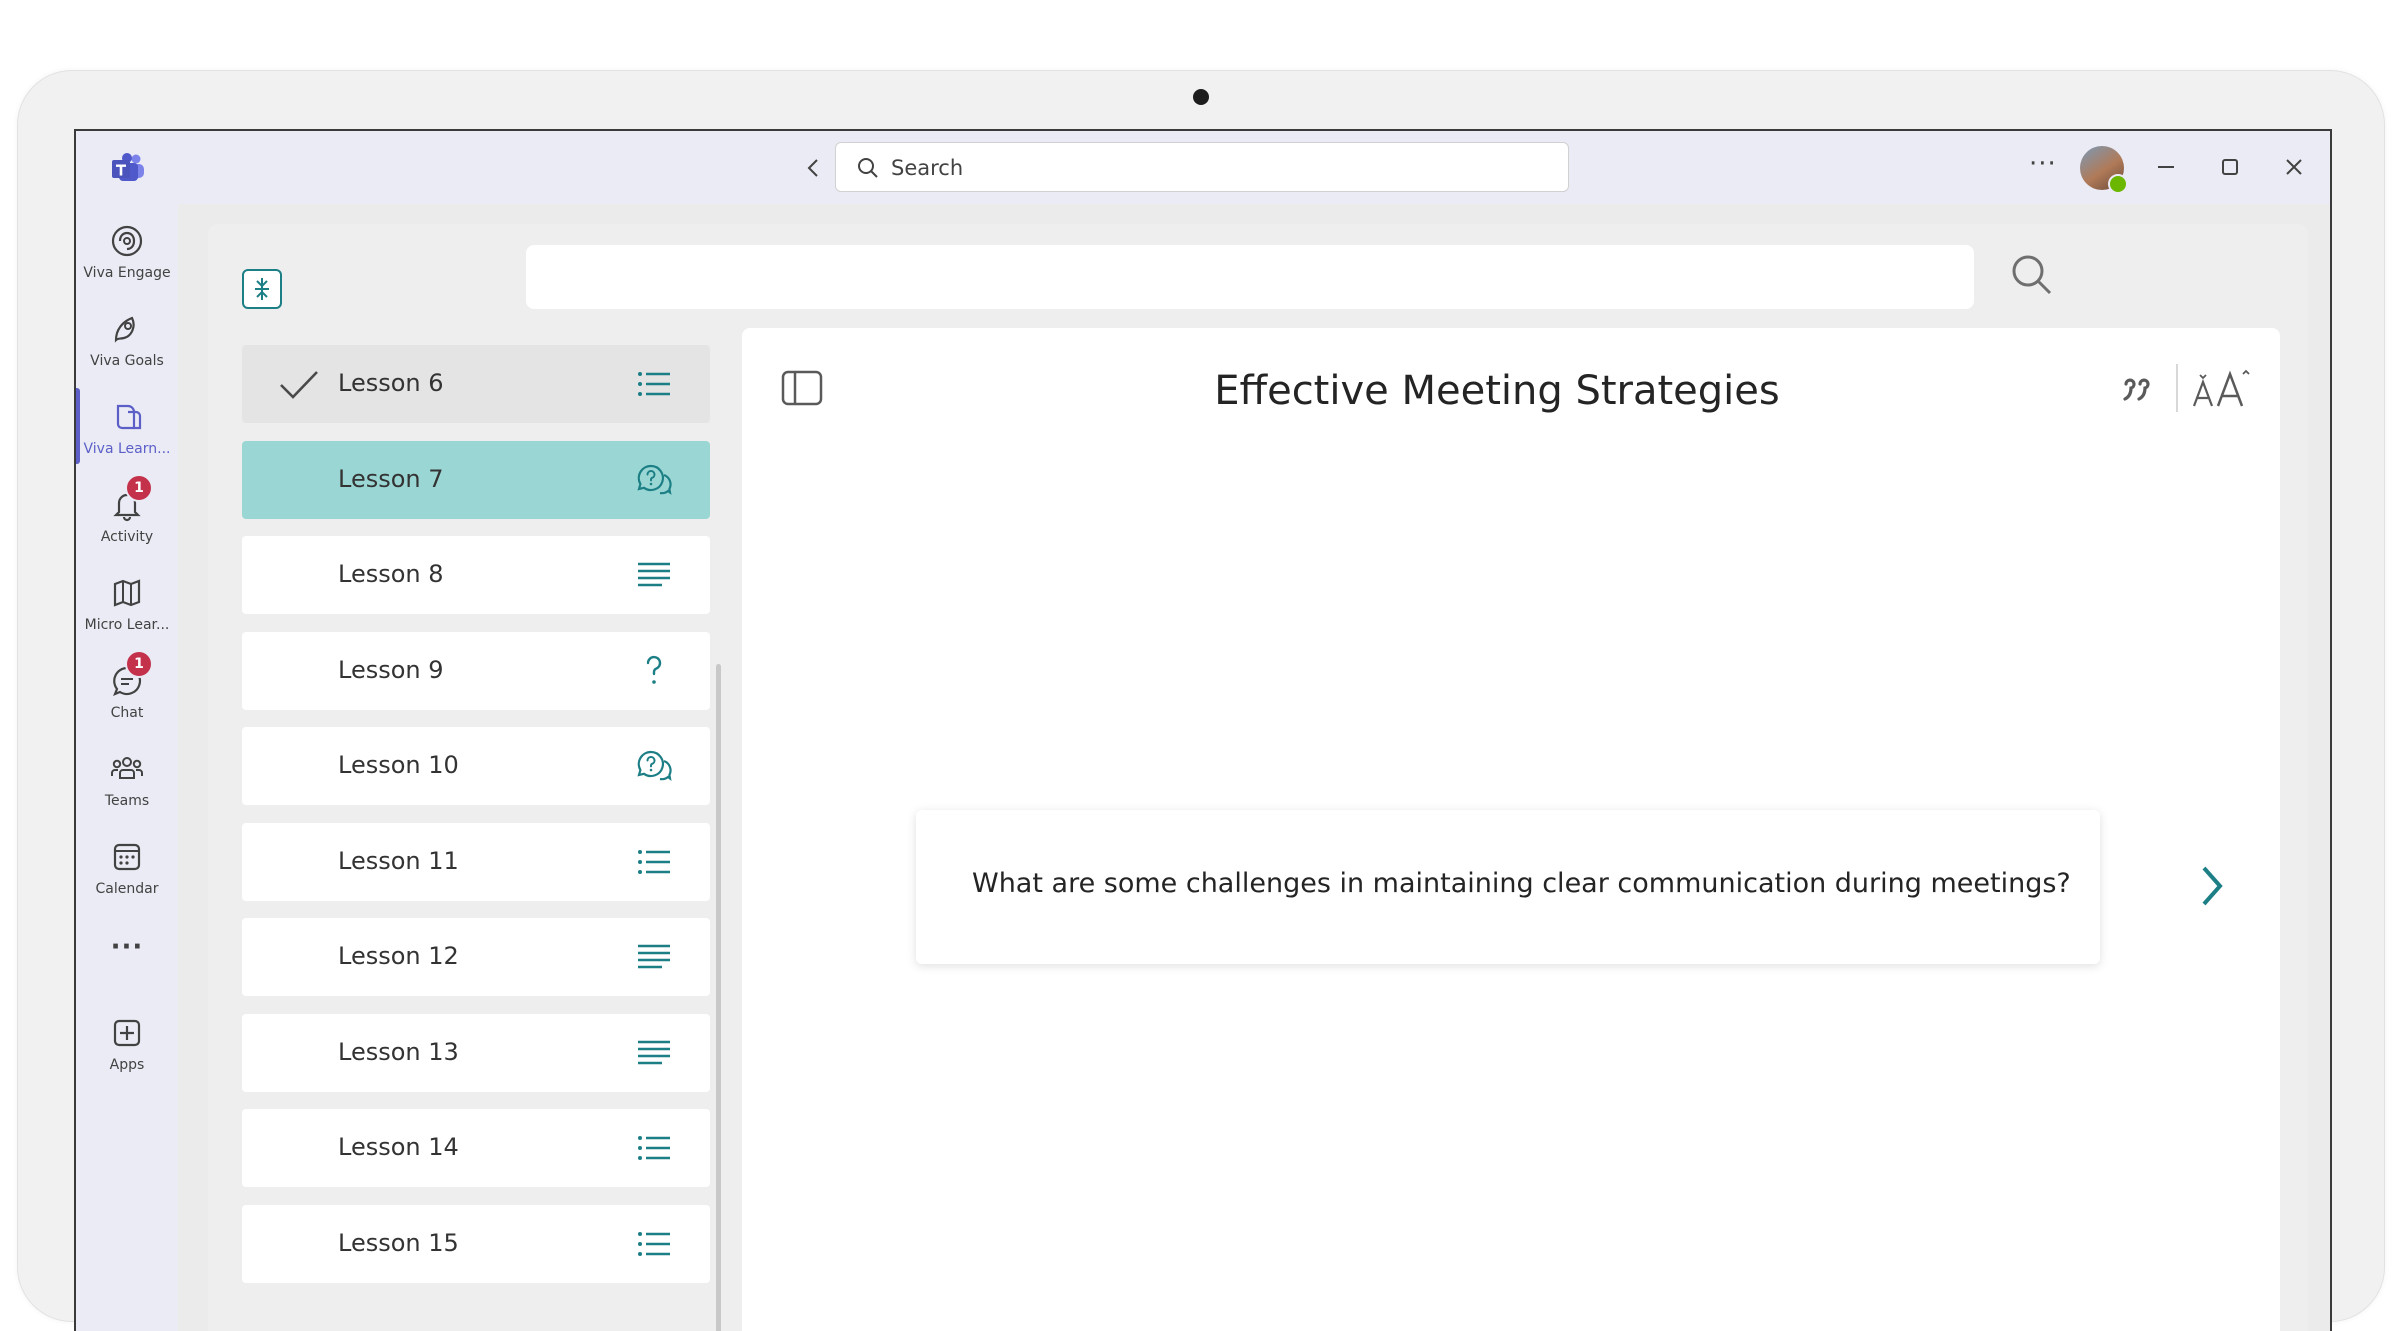 Image resolution: width=2400 pixels, height=1331 pixels. I want to click on title-bar: Search ···, so click(1203, 167).